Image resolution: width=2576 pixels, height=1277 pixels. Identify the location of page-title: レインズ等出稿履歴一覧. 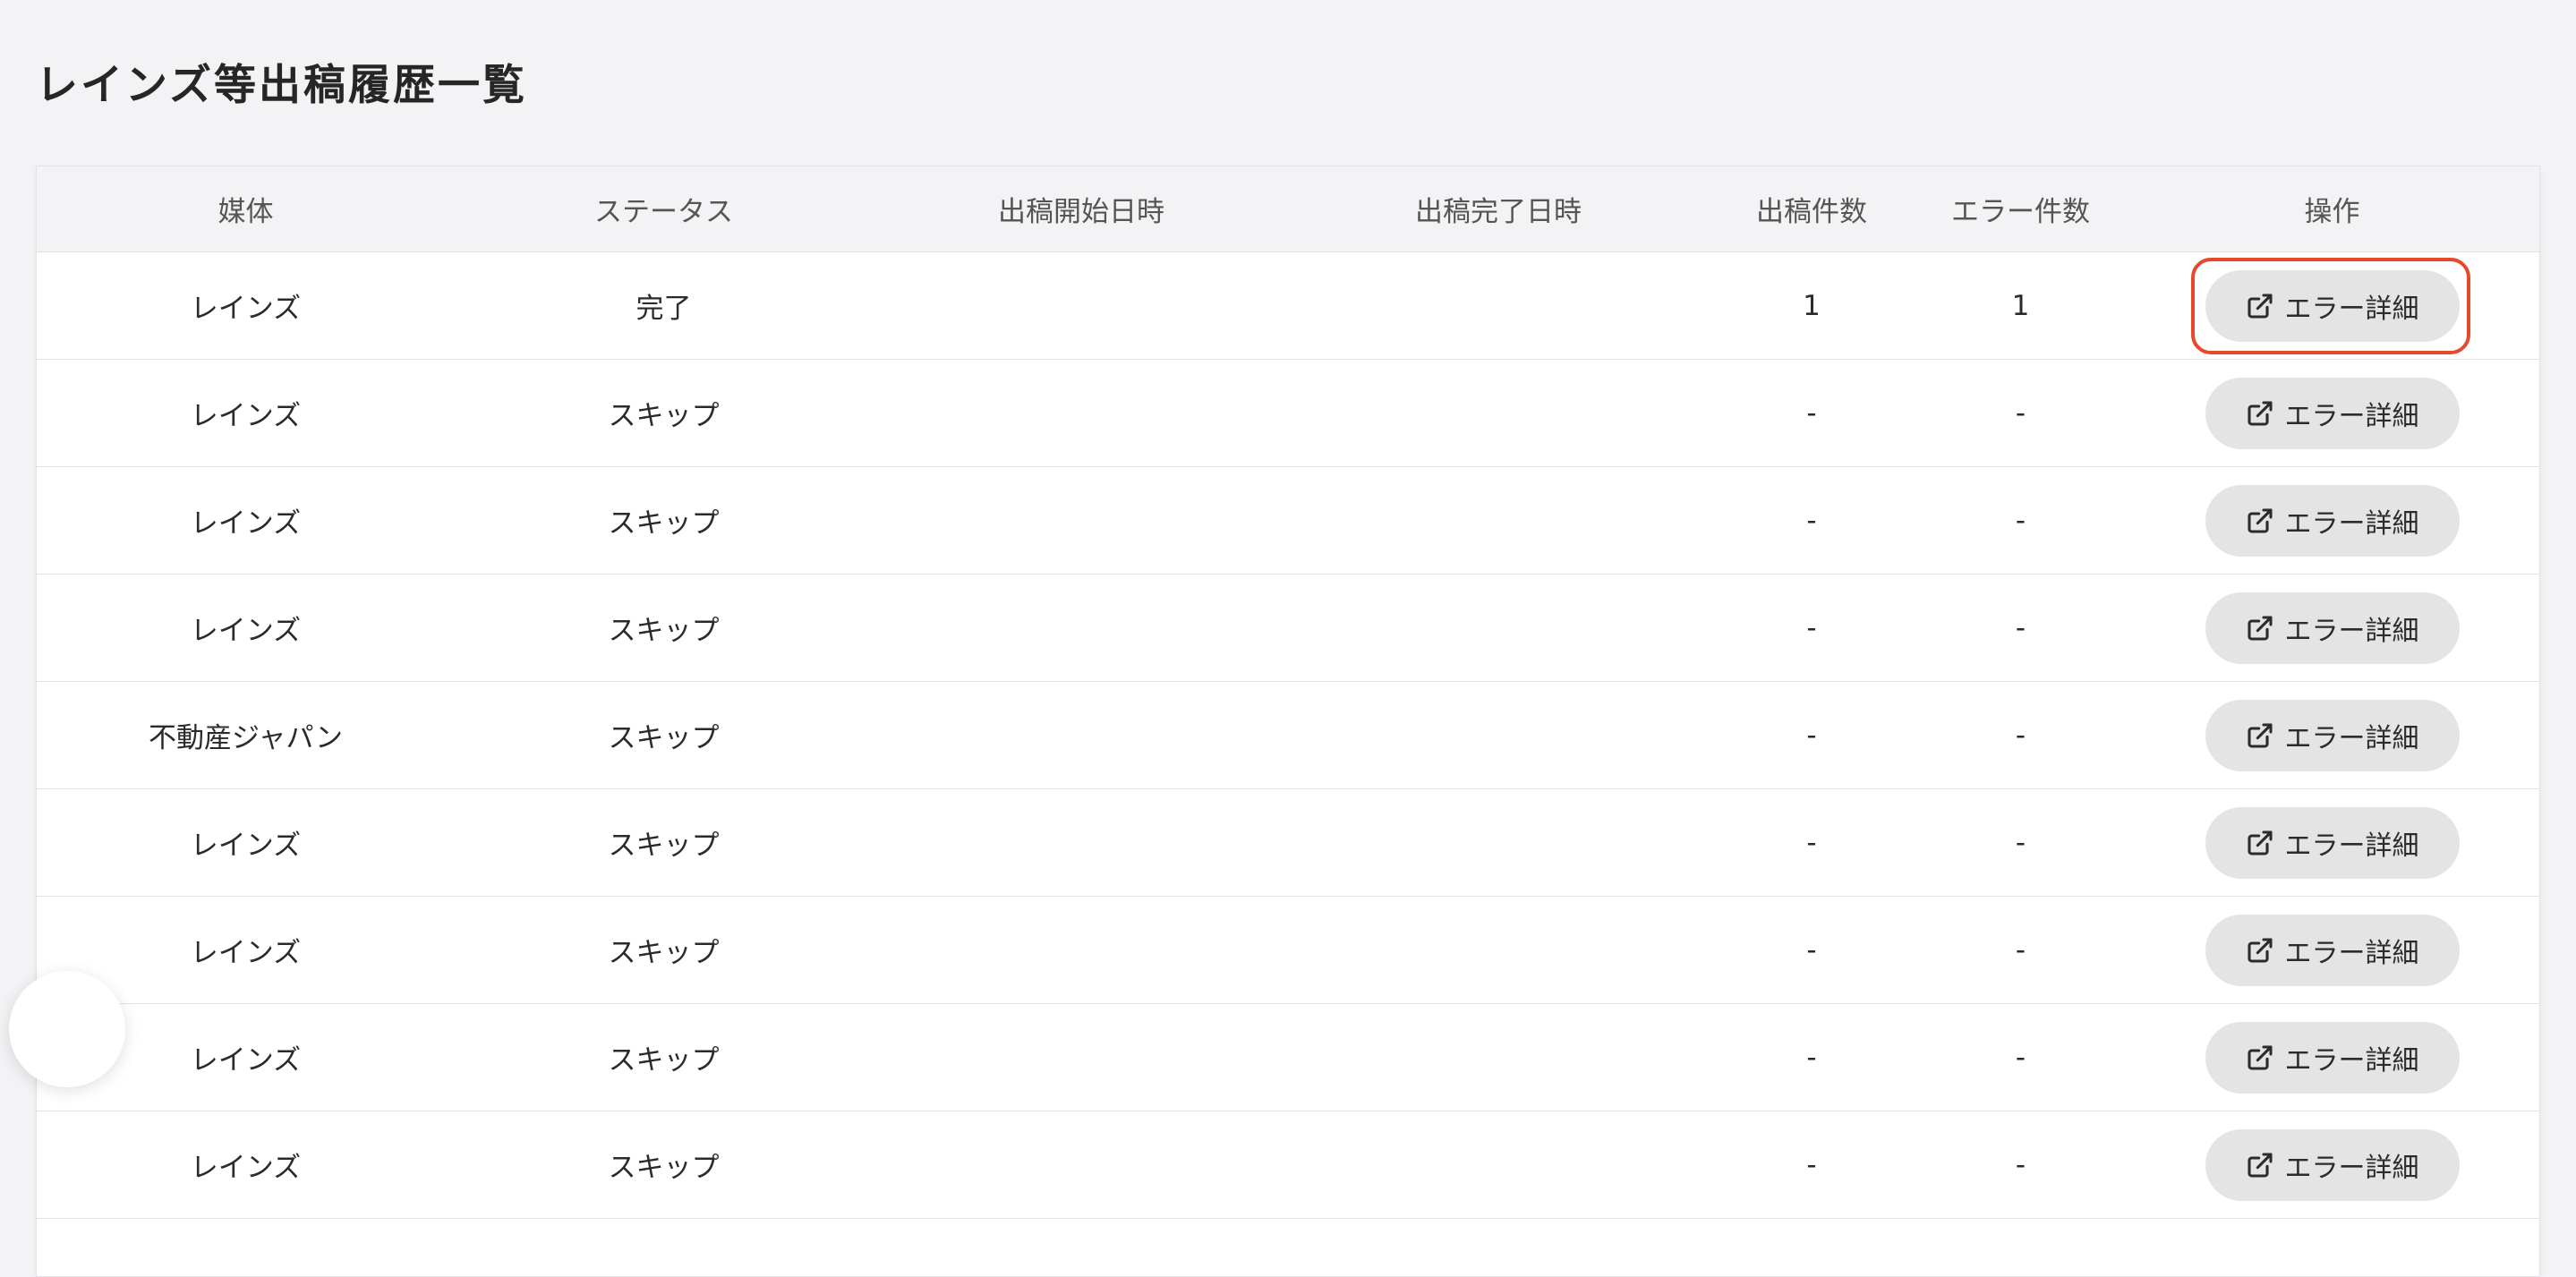
(282, 85).